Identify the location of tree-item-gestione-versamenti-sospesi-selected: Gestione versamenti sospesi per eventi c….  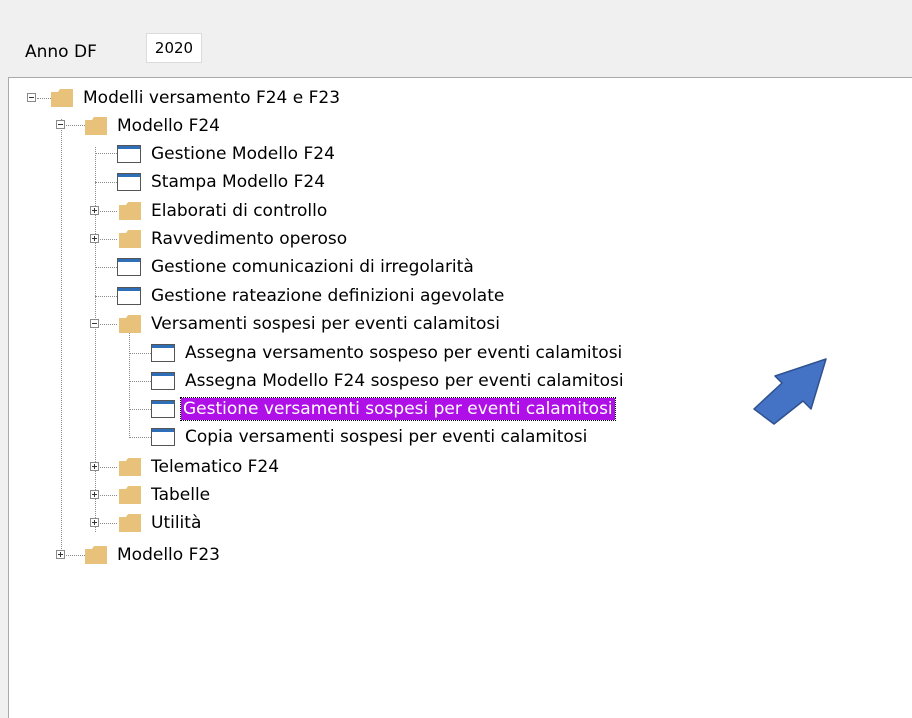
(398, 409).